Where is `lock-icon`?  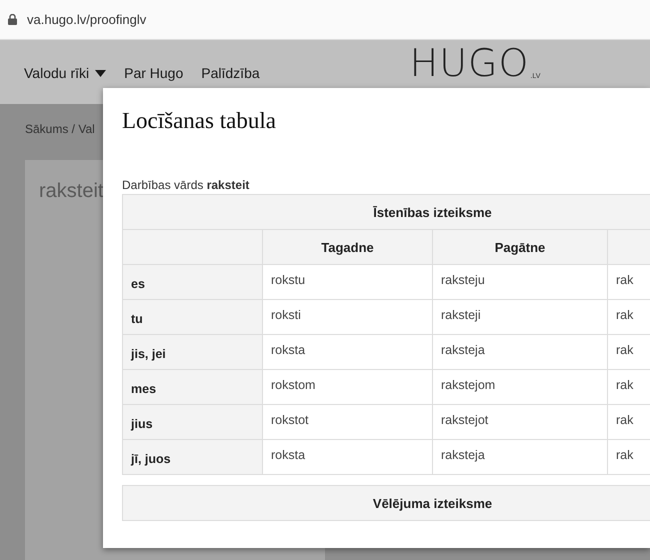 lock-icon is located at coordinates (12, 19).